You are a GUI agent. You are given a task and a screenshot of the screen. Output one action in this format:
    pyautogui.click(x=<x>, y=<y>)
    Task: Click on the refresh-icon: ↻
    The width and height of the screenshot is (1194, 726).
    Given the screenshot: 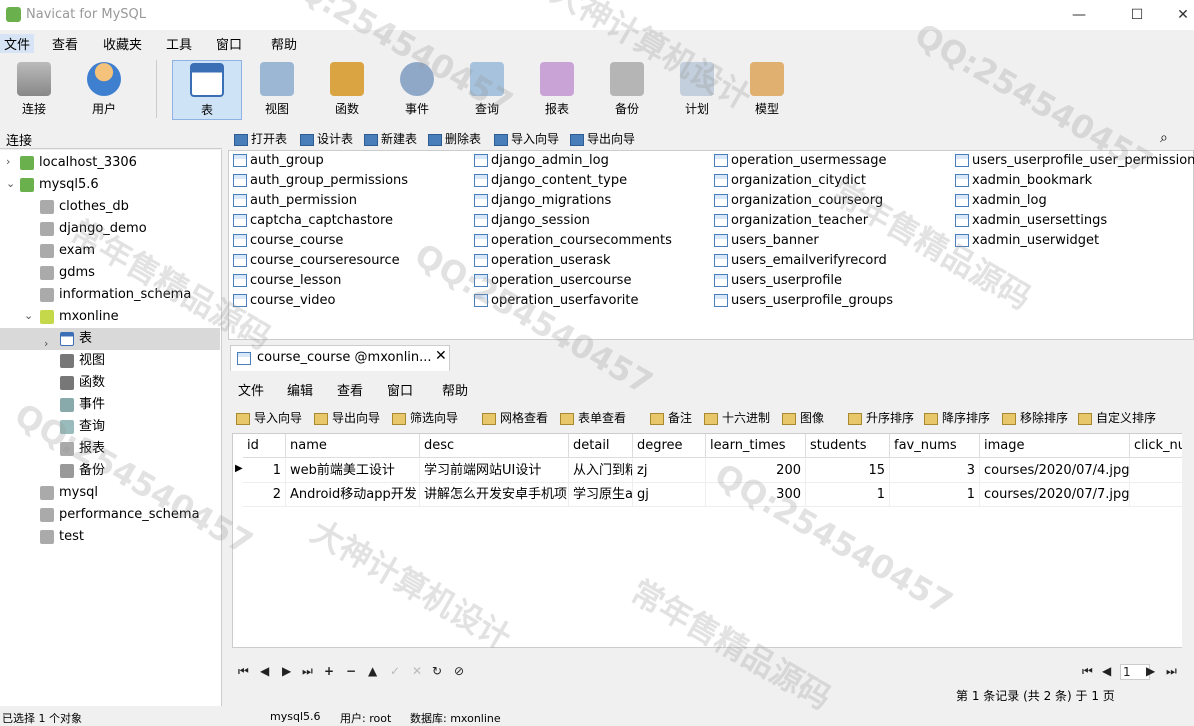 What is the action you would take?
    pyautogui.click(x=437, y=671)
    